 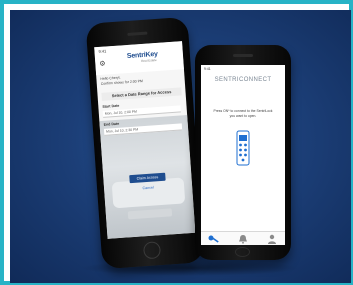 I want to click on sofa, so click(x=148, y=193).